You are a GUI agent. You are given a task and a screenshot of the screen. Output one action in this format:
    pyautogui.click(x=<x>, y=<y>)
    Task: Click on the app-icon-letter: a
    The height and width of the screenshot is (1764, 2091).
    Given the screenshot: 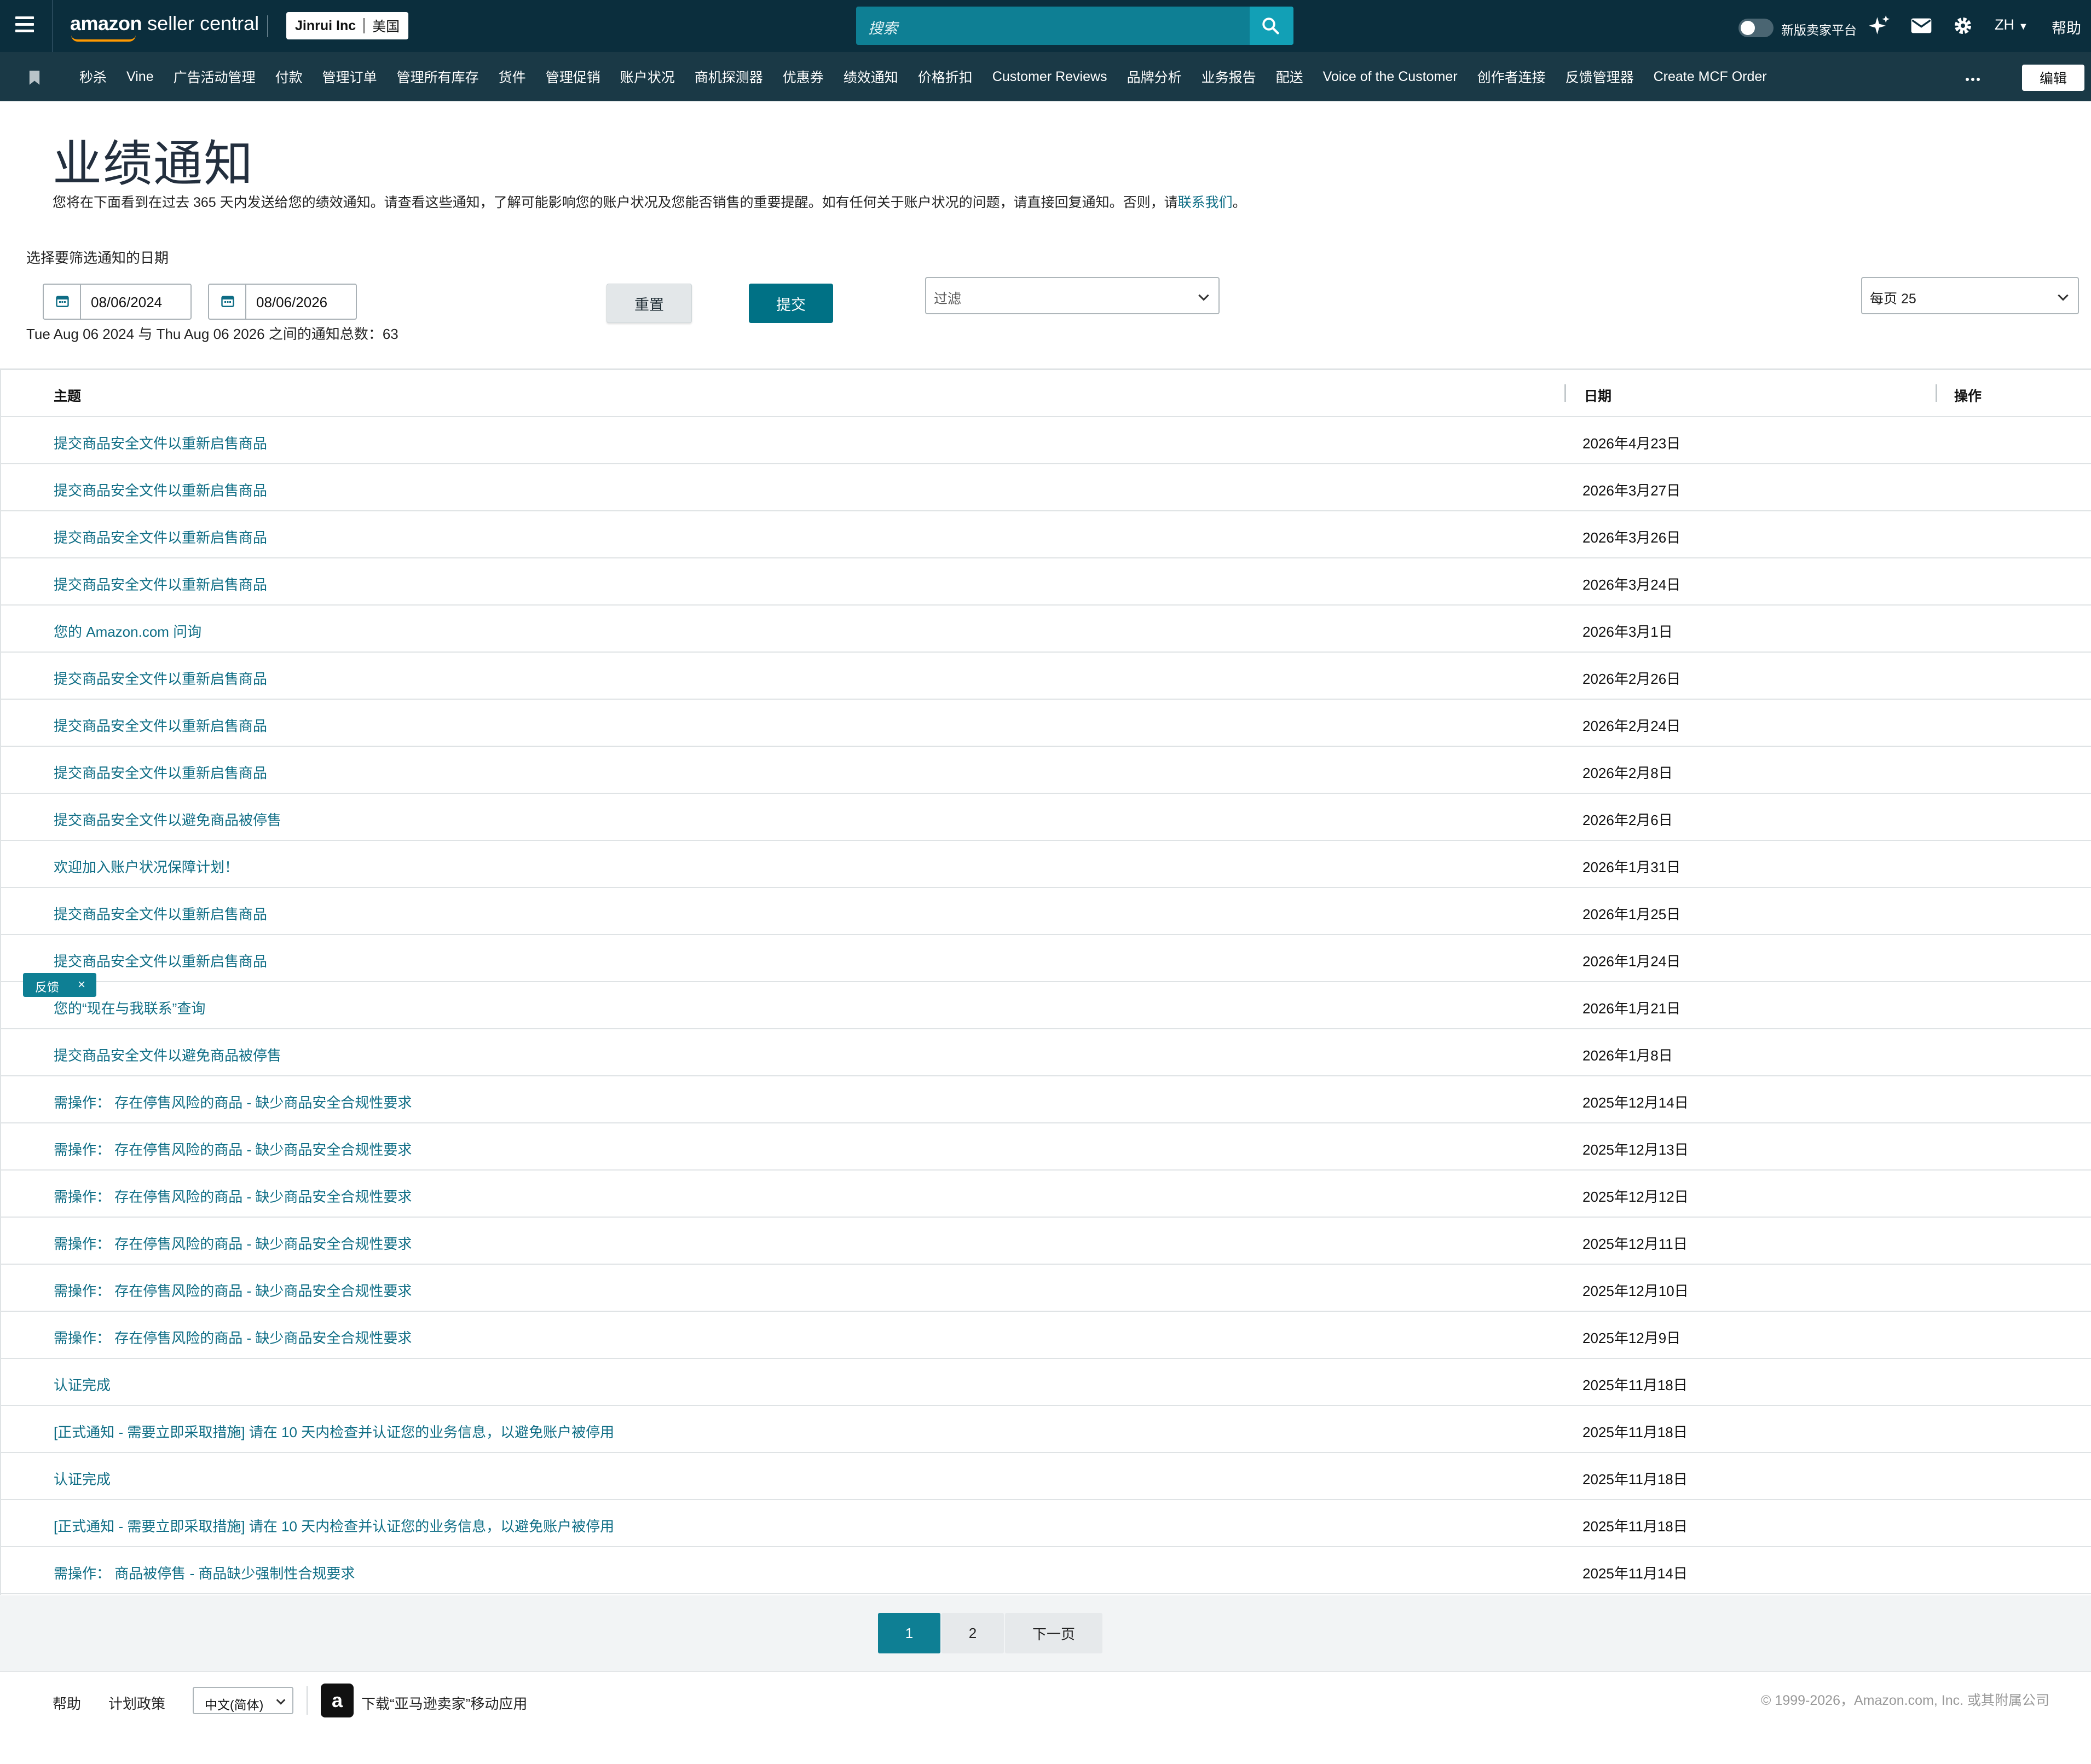 What is the action you would take?
    pyautogui.click(x=337, y=1700)
    